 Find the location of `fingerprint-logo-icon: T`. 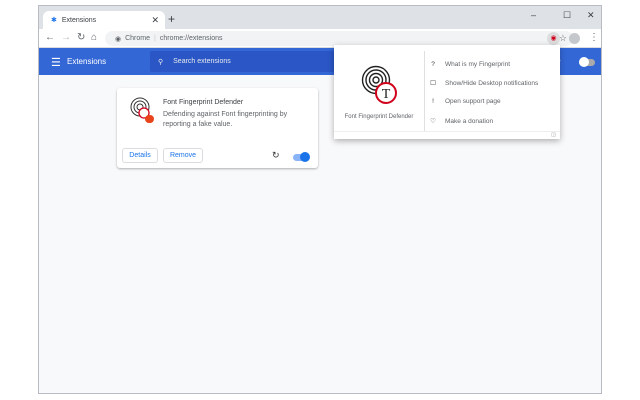

fingerprint-logo-icon: T is located at coordinates (379, 84).